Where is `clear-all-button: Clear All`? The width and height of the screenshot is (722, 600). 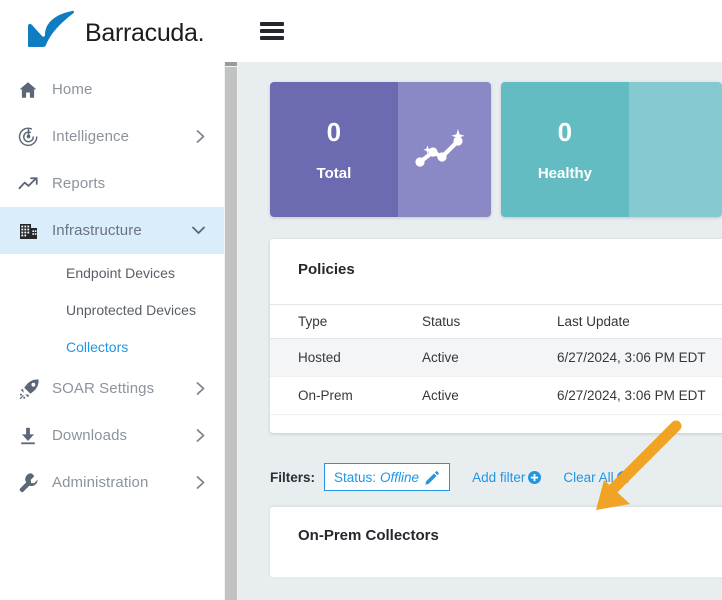
clear-all-button: Clear All is located at coordinates (596, 477).